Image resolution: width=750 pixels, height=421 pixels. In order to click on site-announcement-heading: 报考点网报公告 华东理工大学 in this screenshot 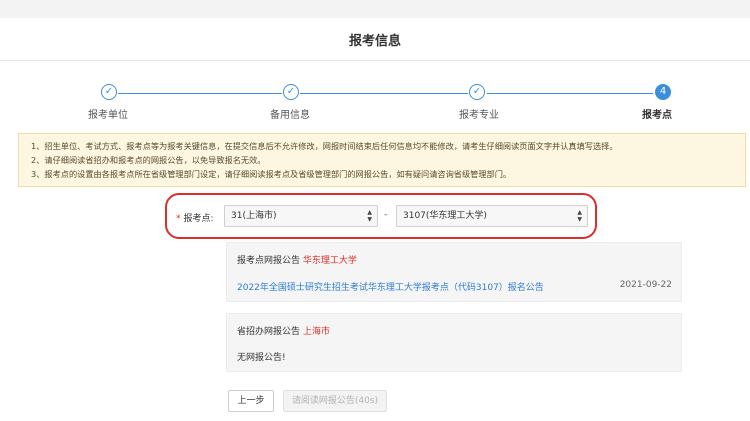, I will do `click(297, 259)`.